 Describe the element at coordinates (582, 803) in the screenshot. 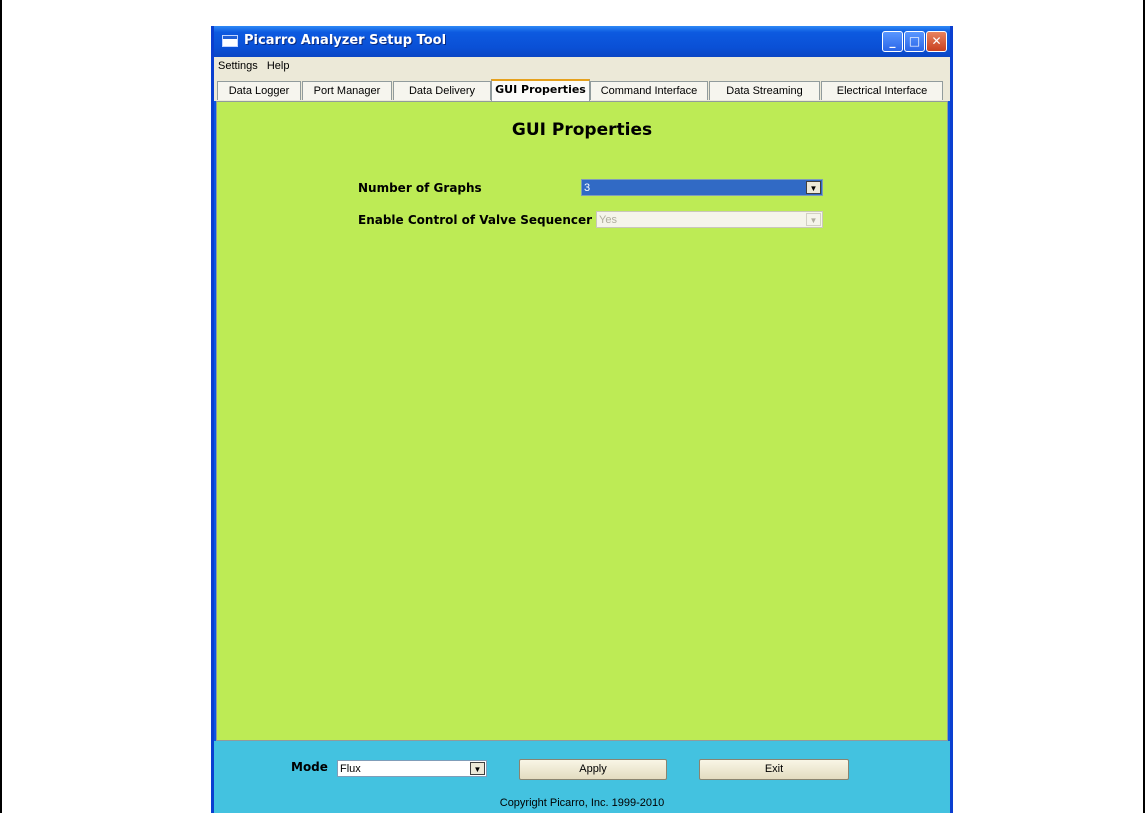

I see `copyright-text: Copyright Picarro, Inc. 1999-2010` at that location.